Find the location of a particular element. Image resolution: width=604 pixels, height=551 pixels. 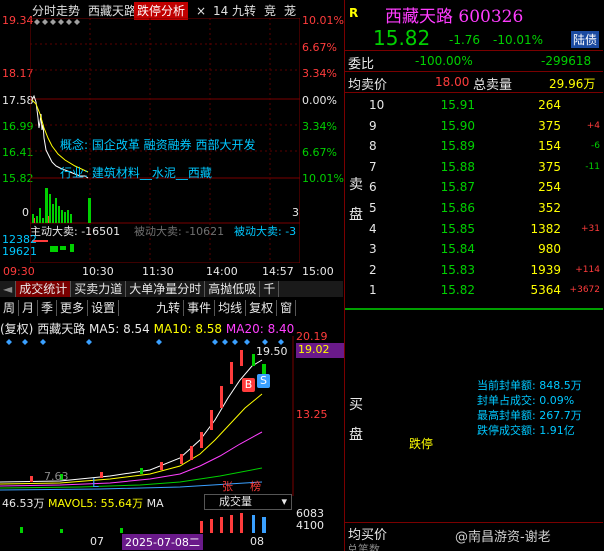

volume-indicator-select: 成交量 ▾ is located at coordinates (248, 502).